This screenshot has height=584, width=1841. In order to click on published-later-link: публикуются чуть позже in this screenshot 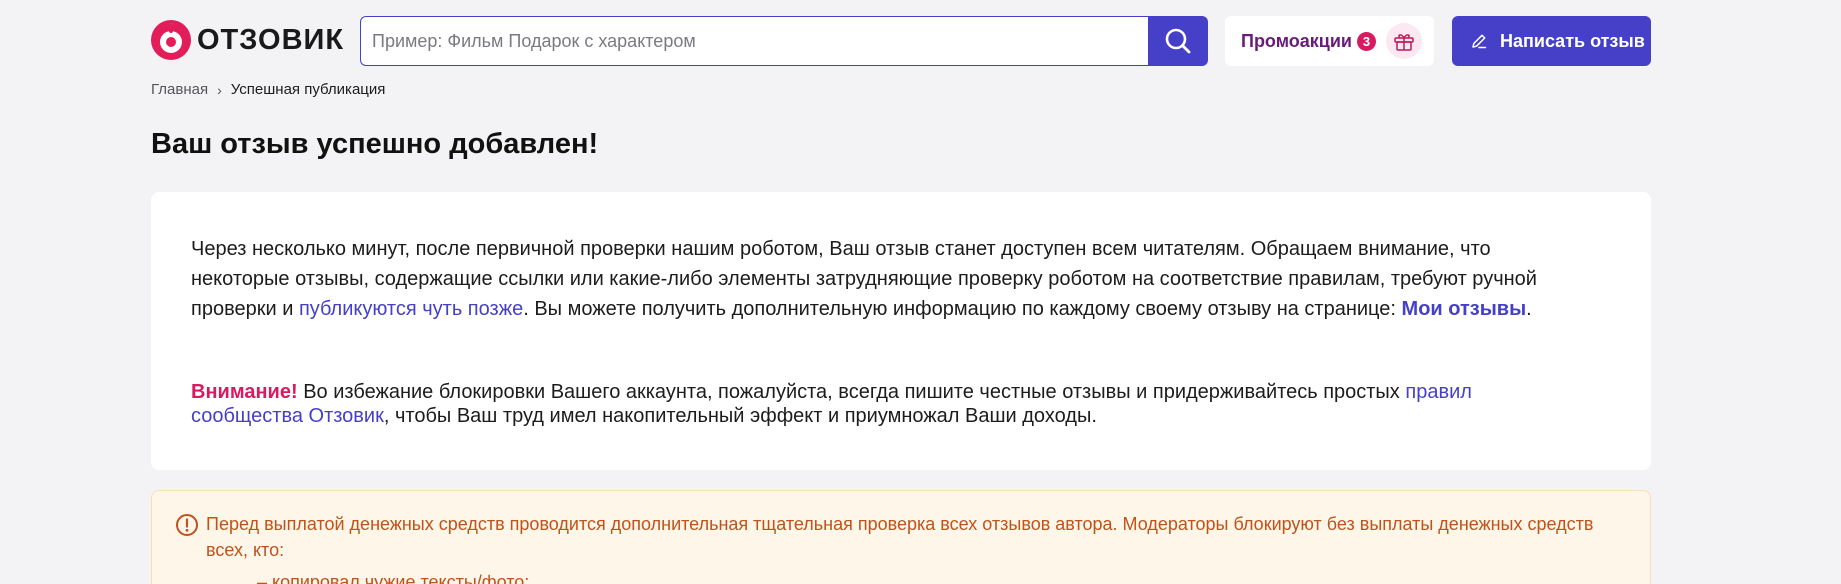, I will do `click(411, 309)`.